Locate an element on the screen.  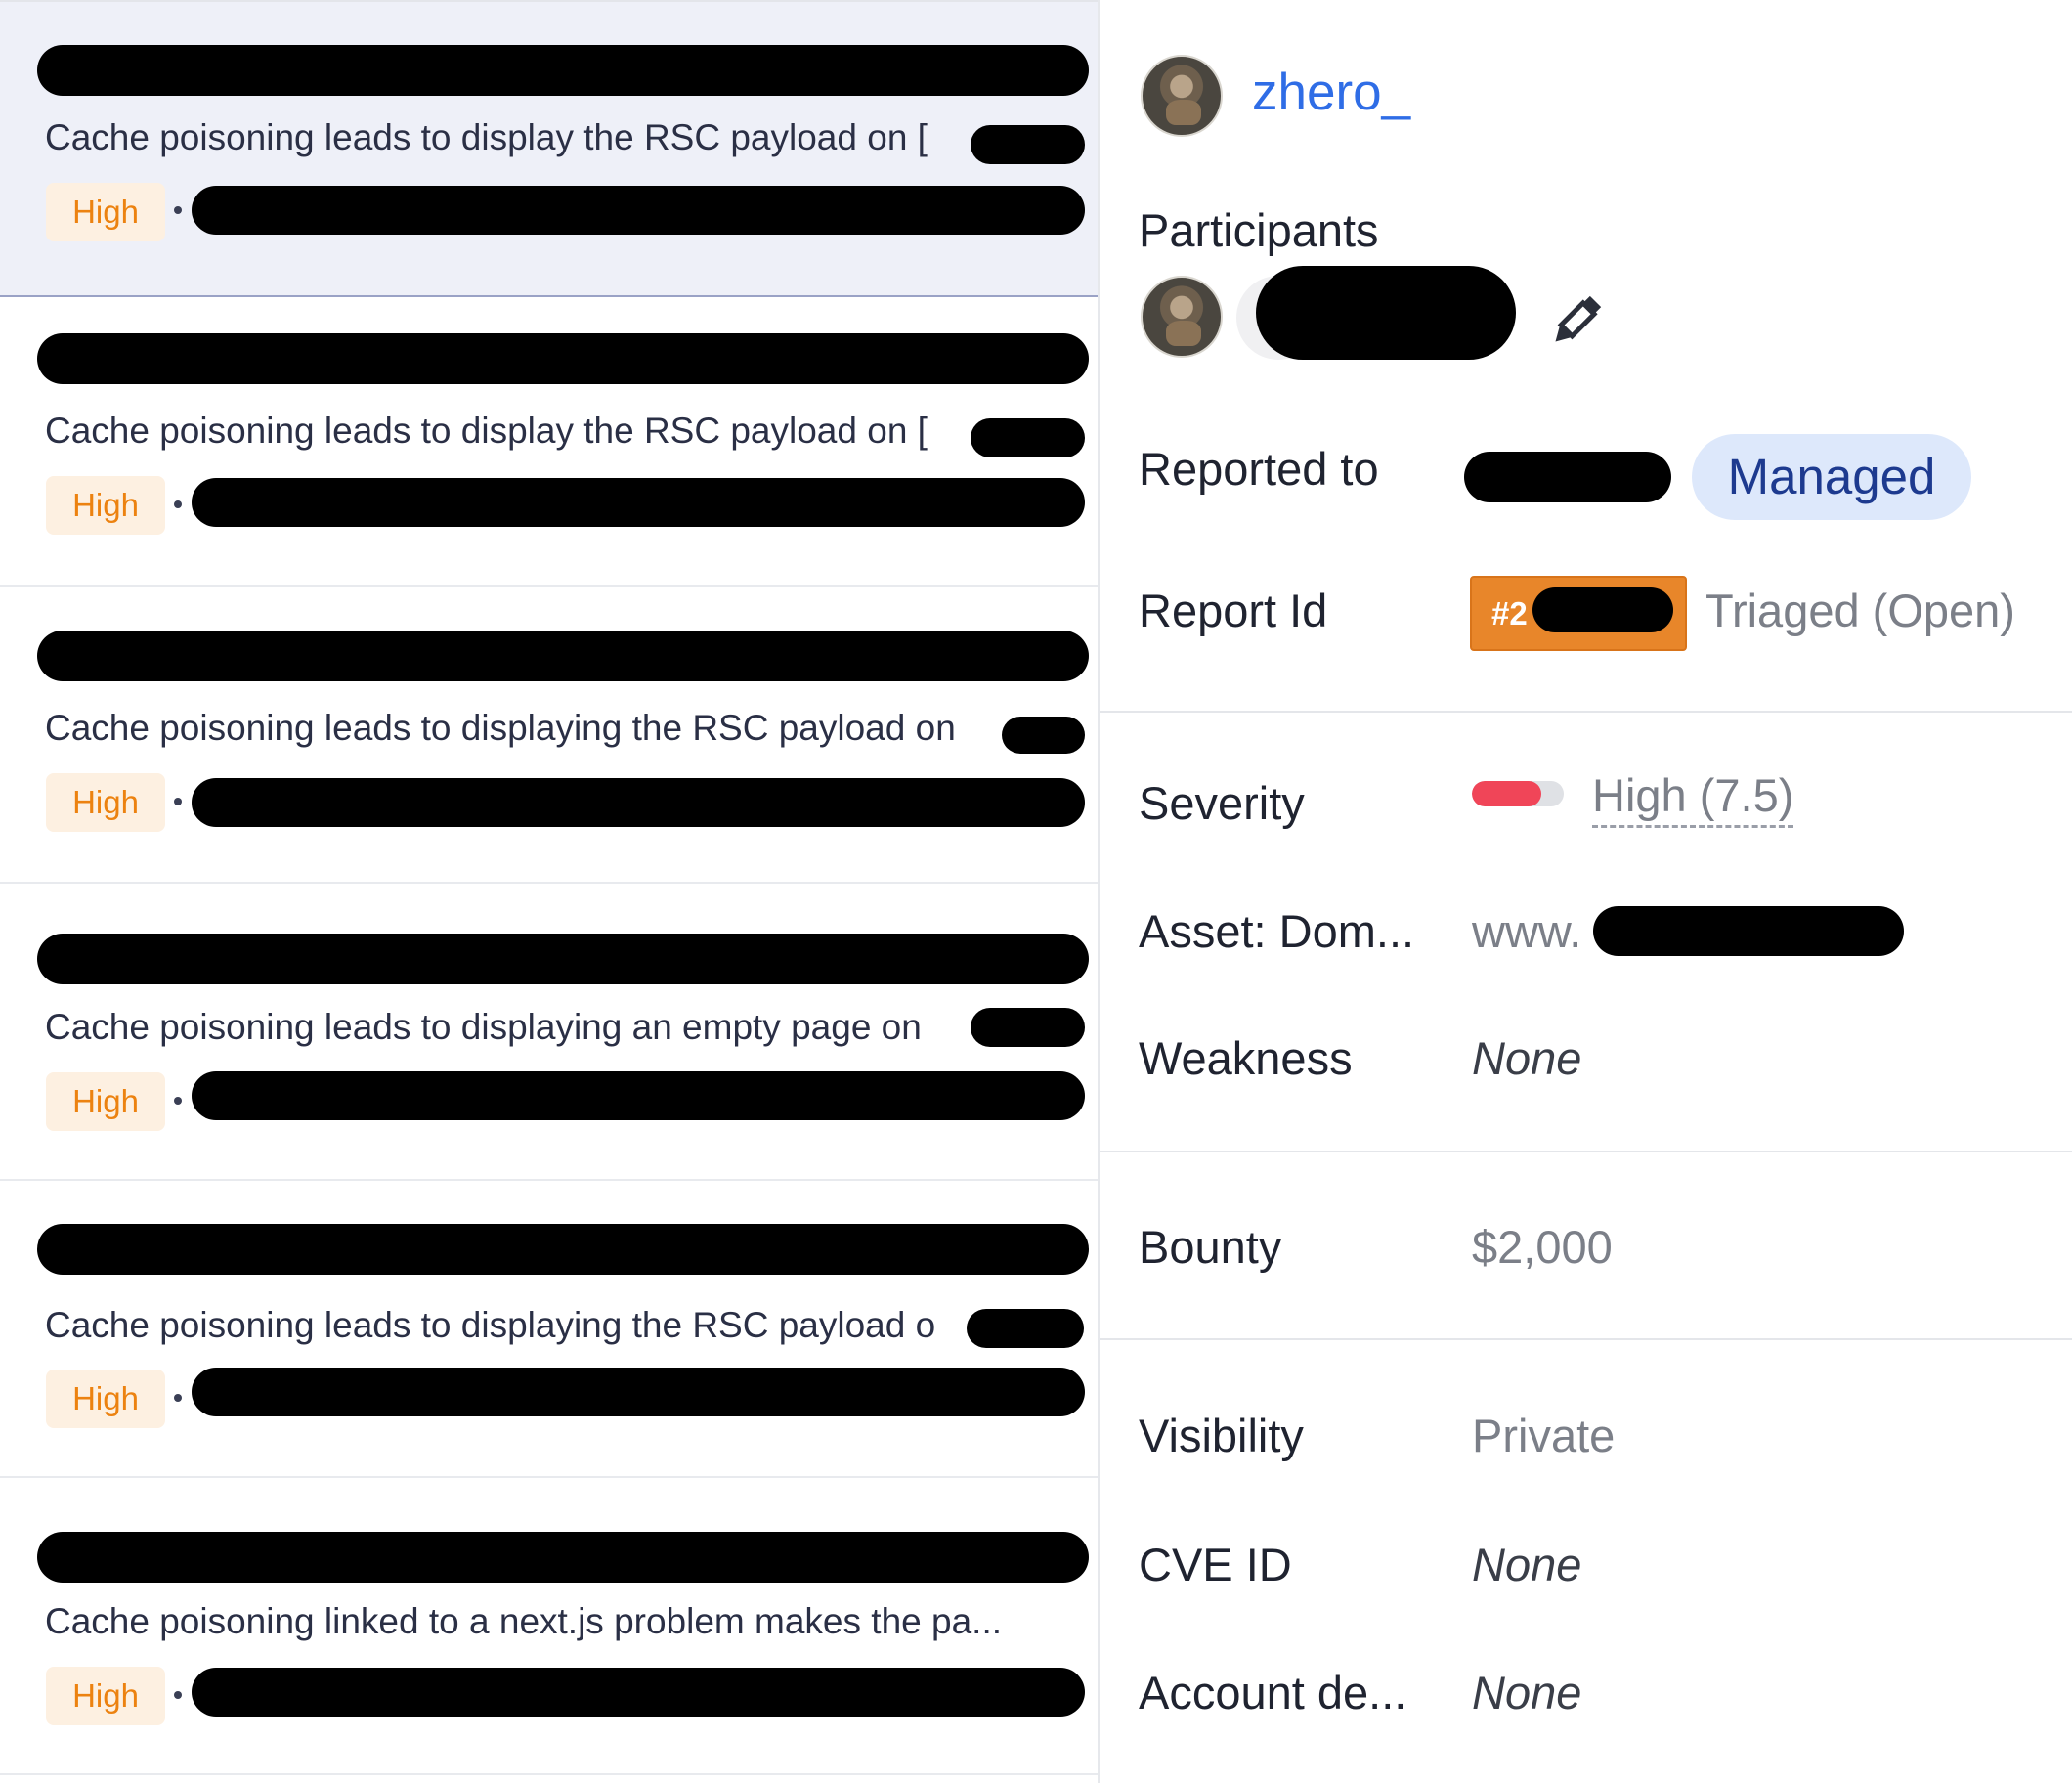
report-id-prefix: #2 is located at coordinates (1509, 613).